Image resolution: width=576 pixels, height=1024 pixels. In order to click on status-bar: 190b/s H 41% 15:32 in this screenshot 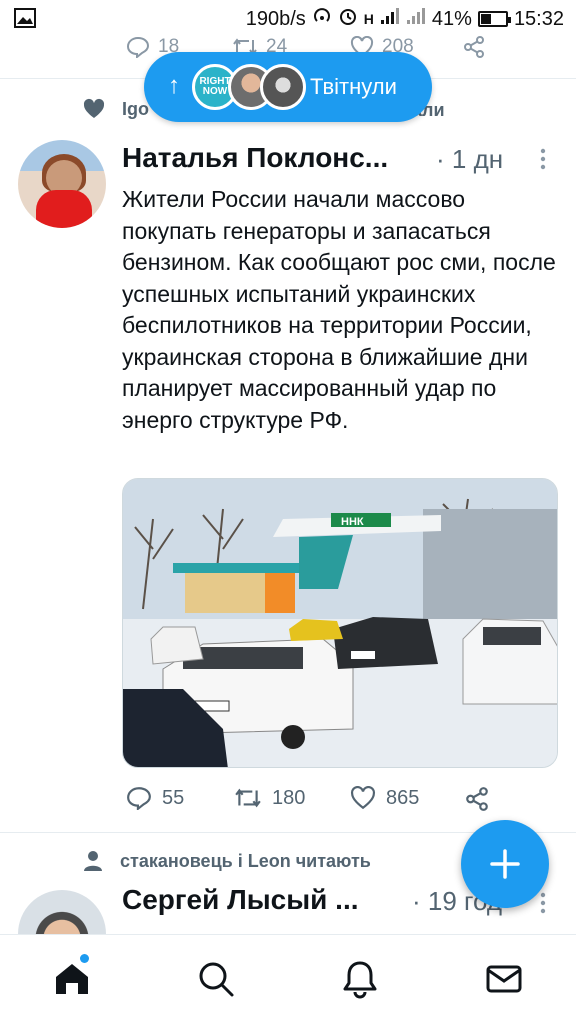, I will do `click(288, 19)`.